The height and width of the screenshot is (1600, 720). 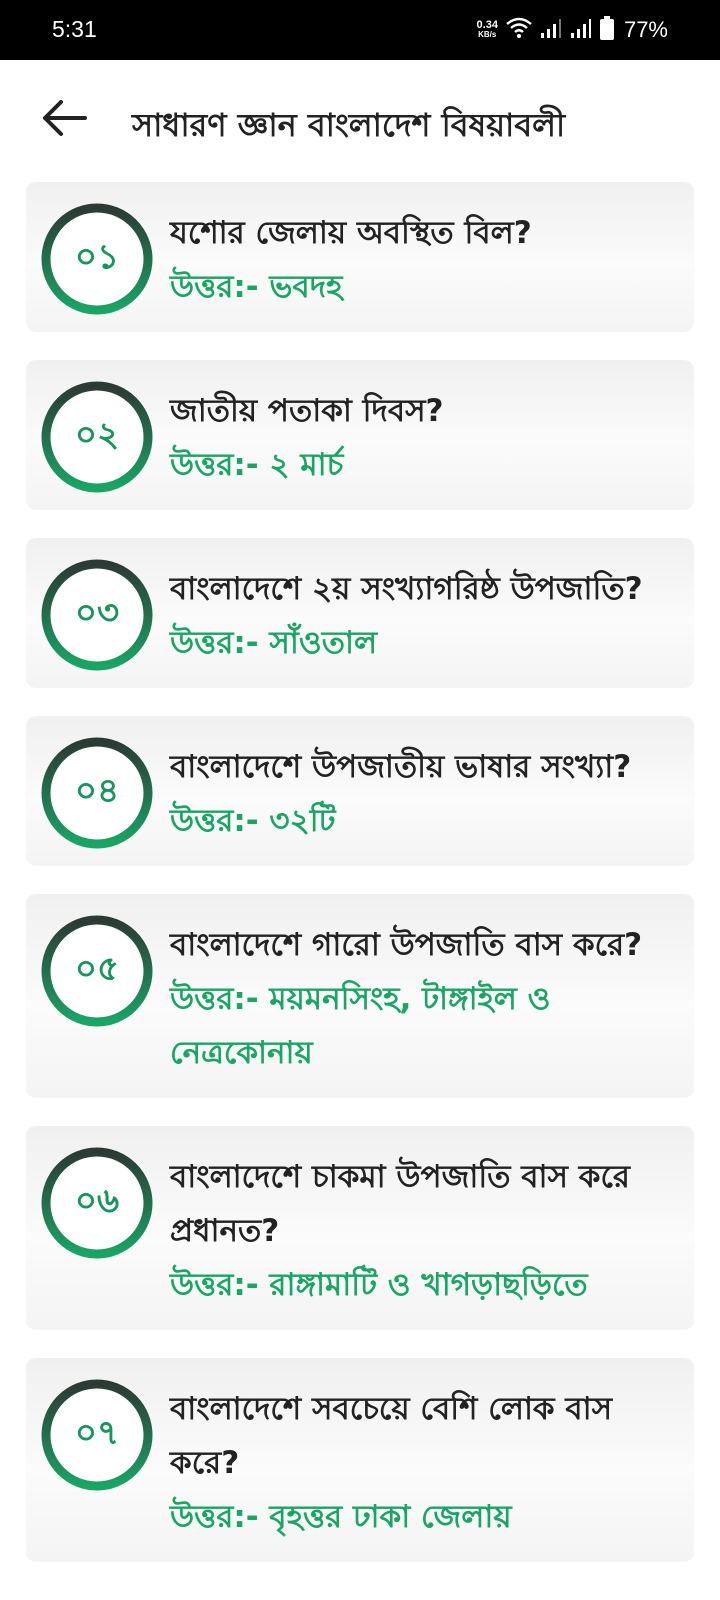 I want to click on number-label: ০১, so click(x=97, y=256).